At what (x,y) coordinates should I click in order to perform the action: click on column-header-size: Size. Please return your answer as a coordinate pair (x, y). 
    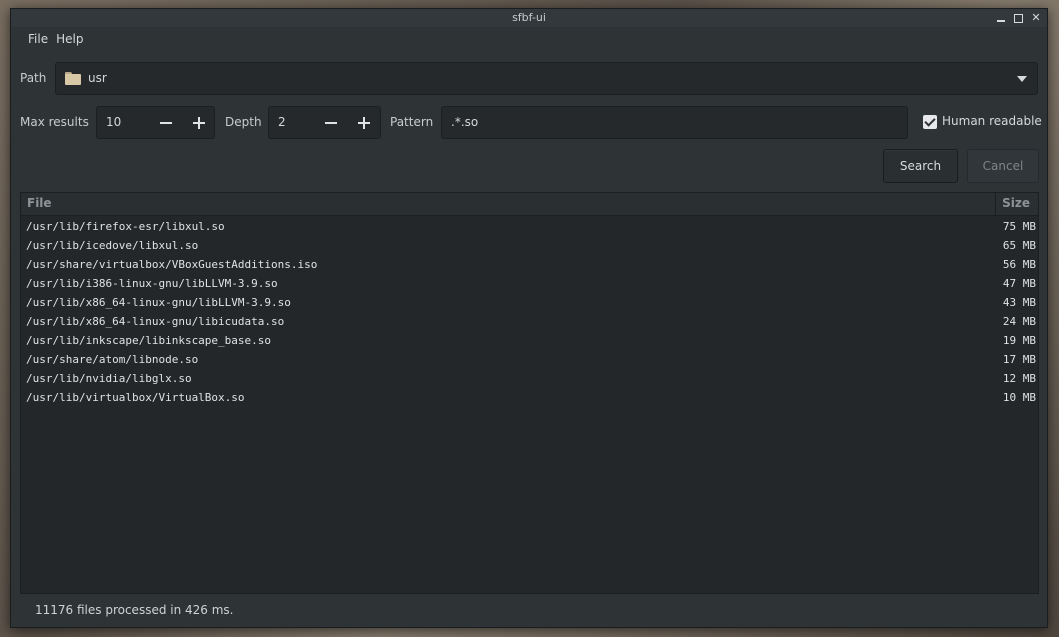
    Looking at the image, I should click on (1016, 203).